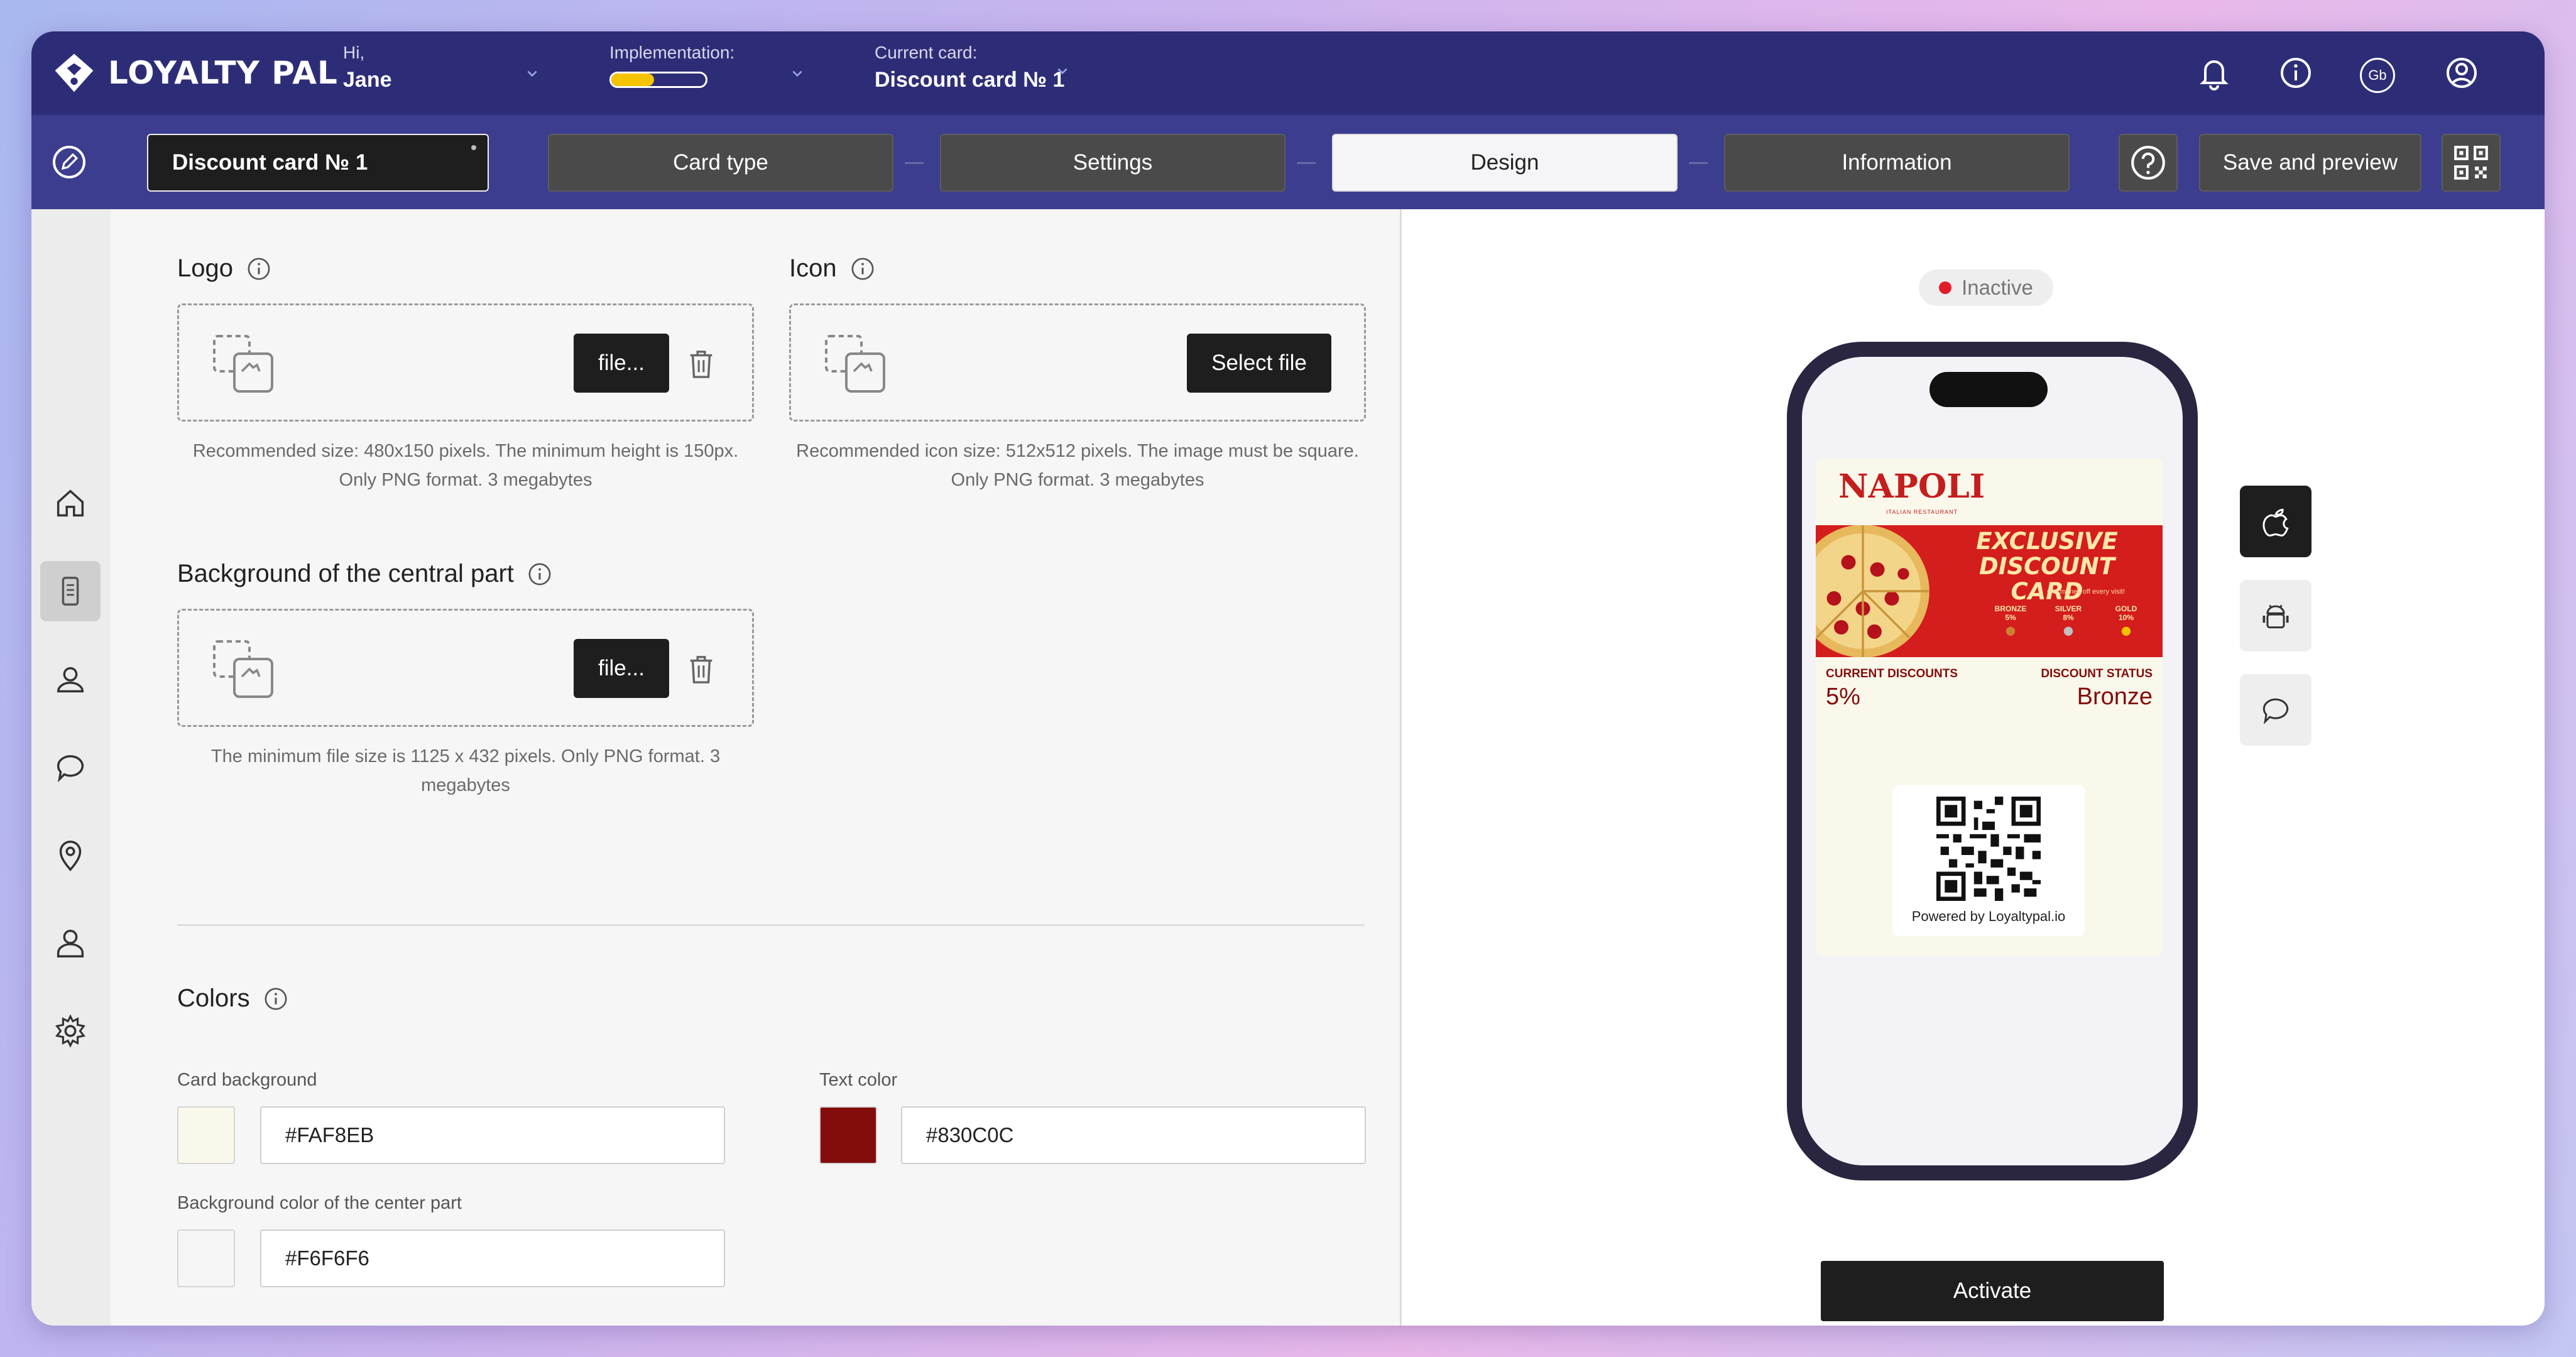 The image size is (2576, 1357). What do you see at coordinates (473, 147) in the screenshot?
I see `unsaved-indicator` at bounding box center [473, 147].